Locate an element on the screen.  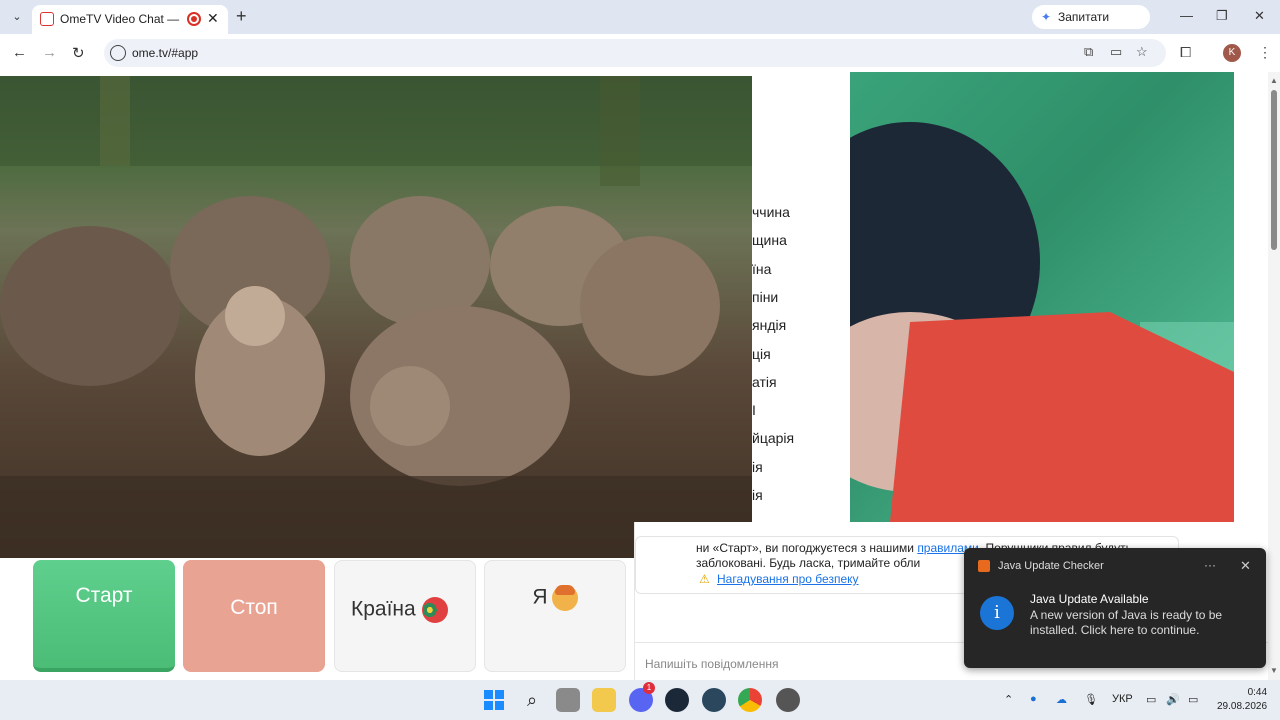
onedrive-icon: ☁ is located at coordinates (1061, 699).